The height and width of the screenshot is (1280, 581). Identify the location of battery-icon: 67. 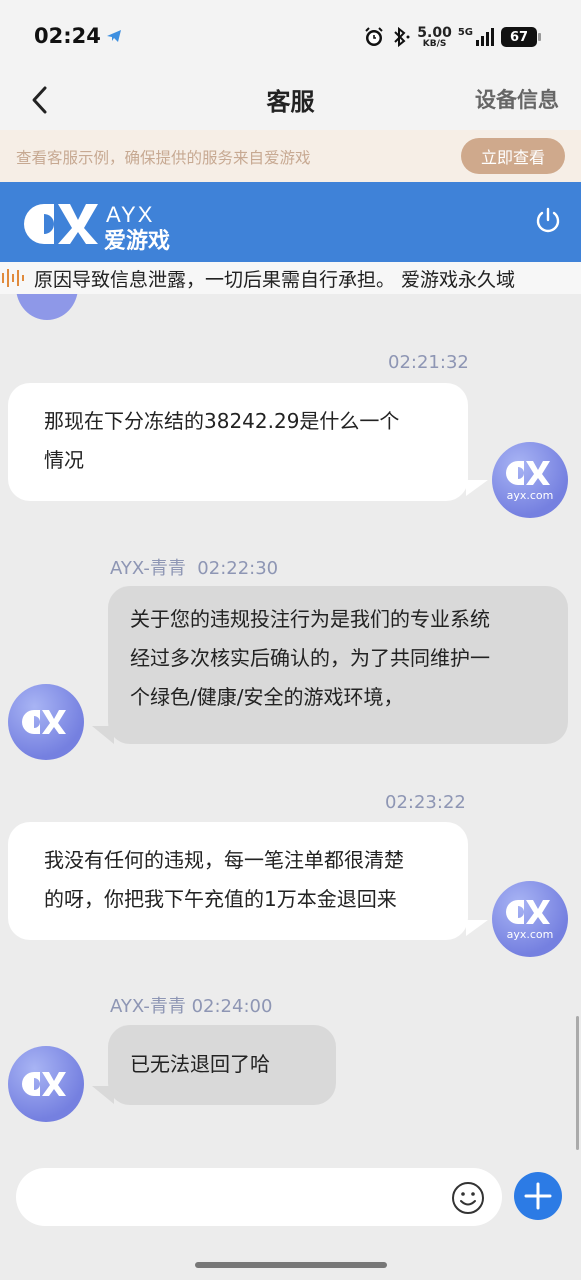
(521, 37).